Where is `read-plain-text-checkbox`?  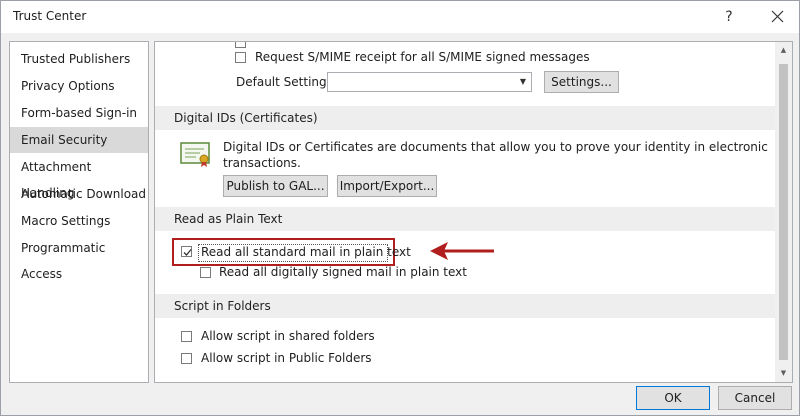
read-plain-text-checkbox is located at coordinates (186, 251).